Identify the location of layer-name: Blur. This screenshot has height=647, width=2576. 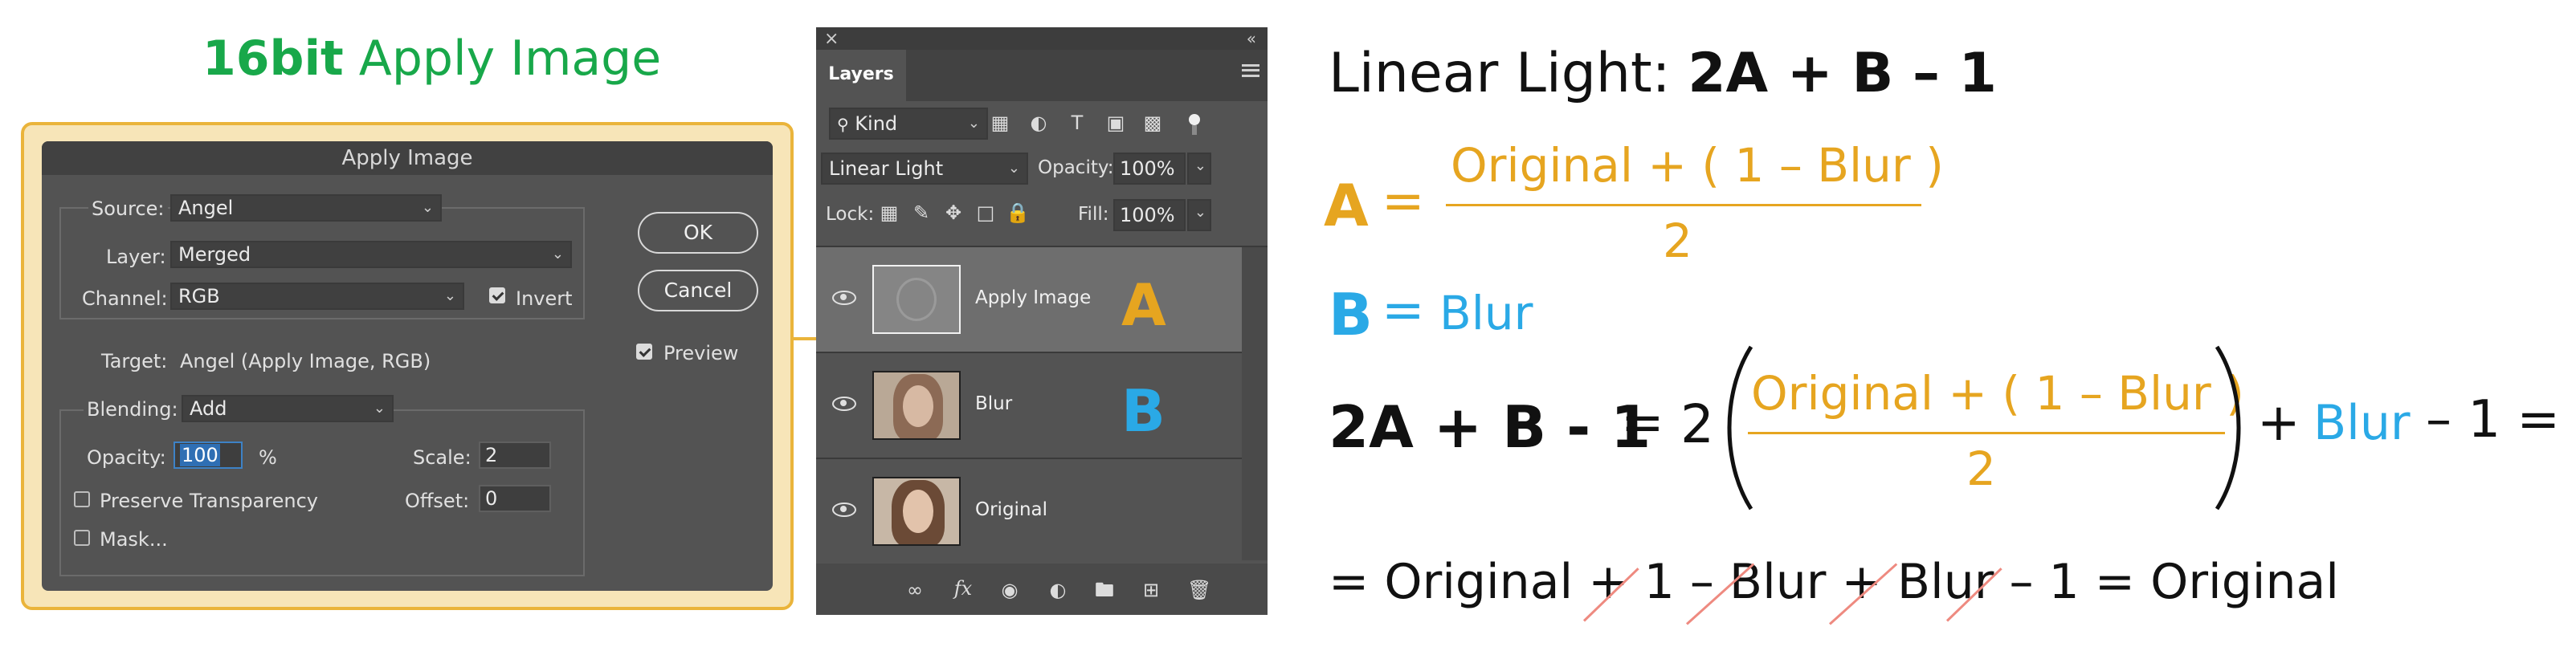
(994, 403).